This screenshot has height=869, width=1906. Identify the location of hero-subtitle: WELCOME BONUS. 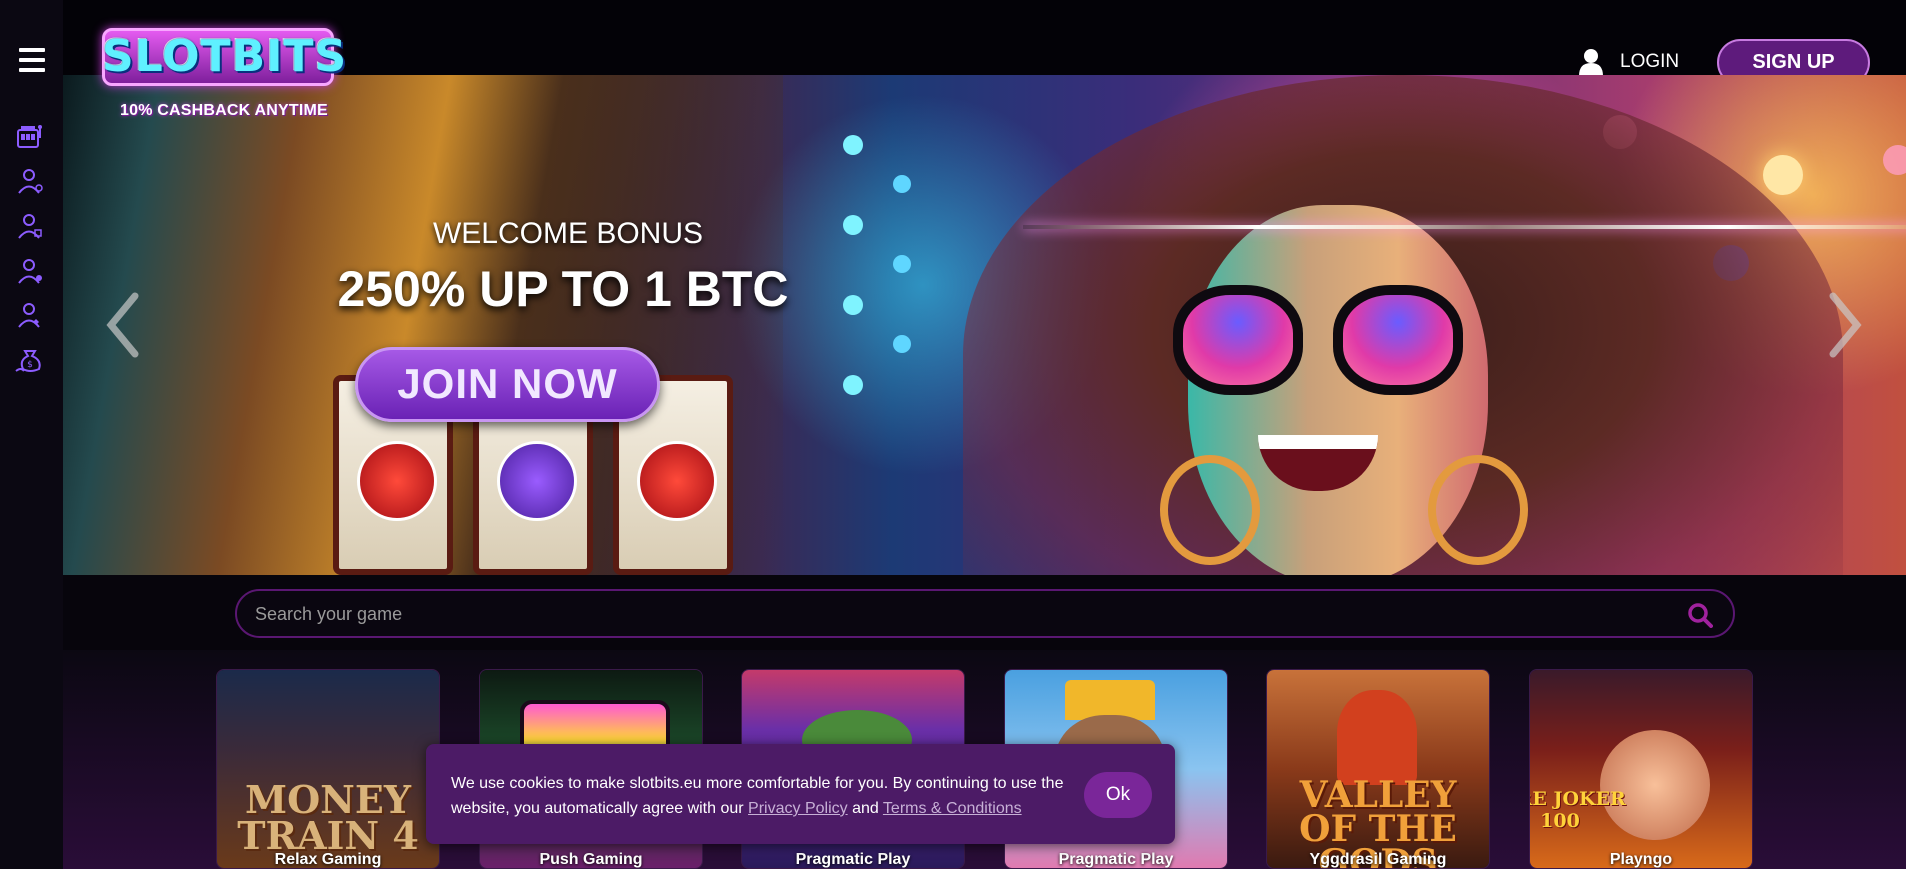
(568, 233).